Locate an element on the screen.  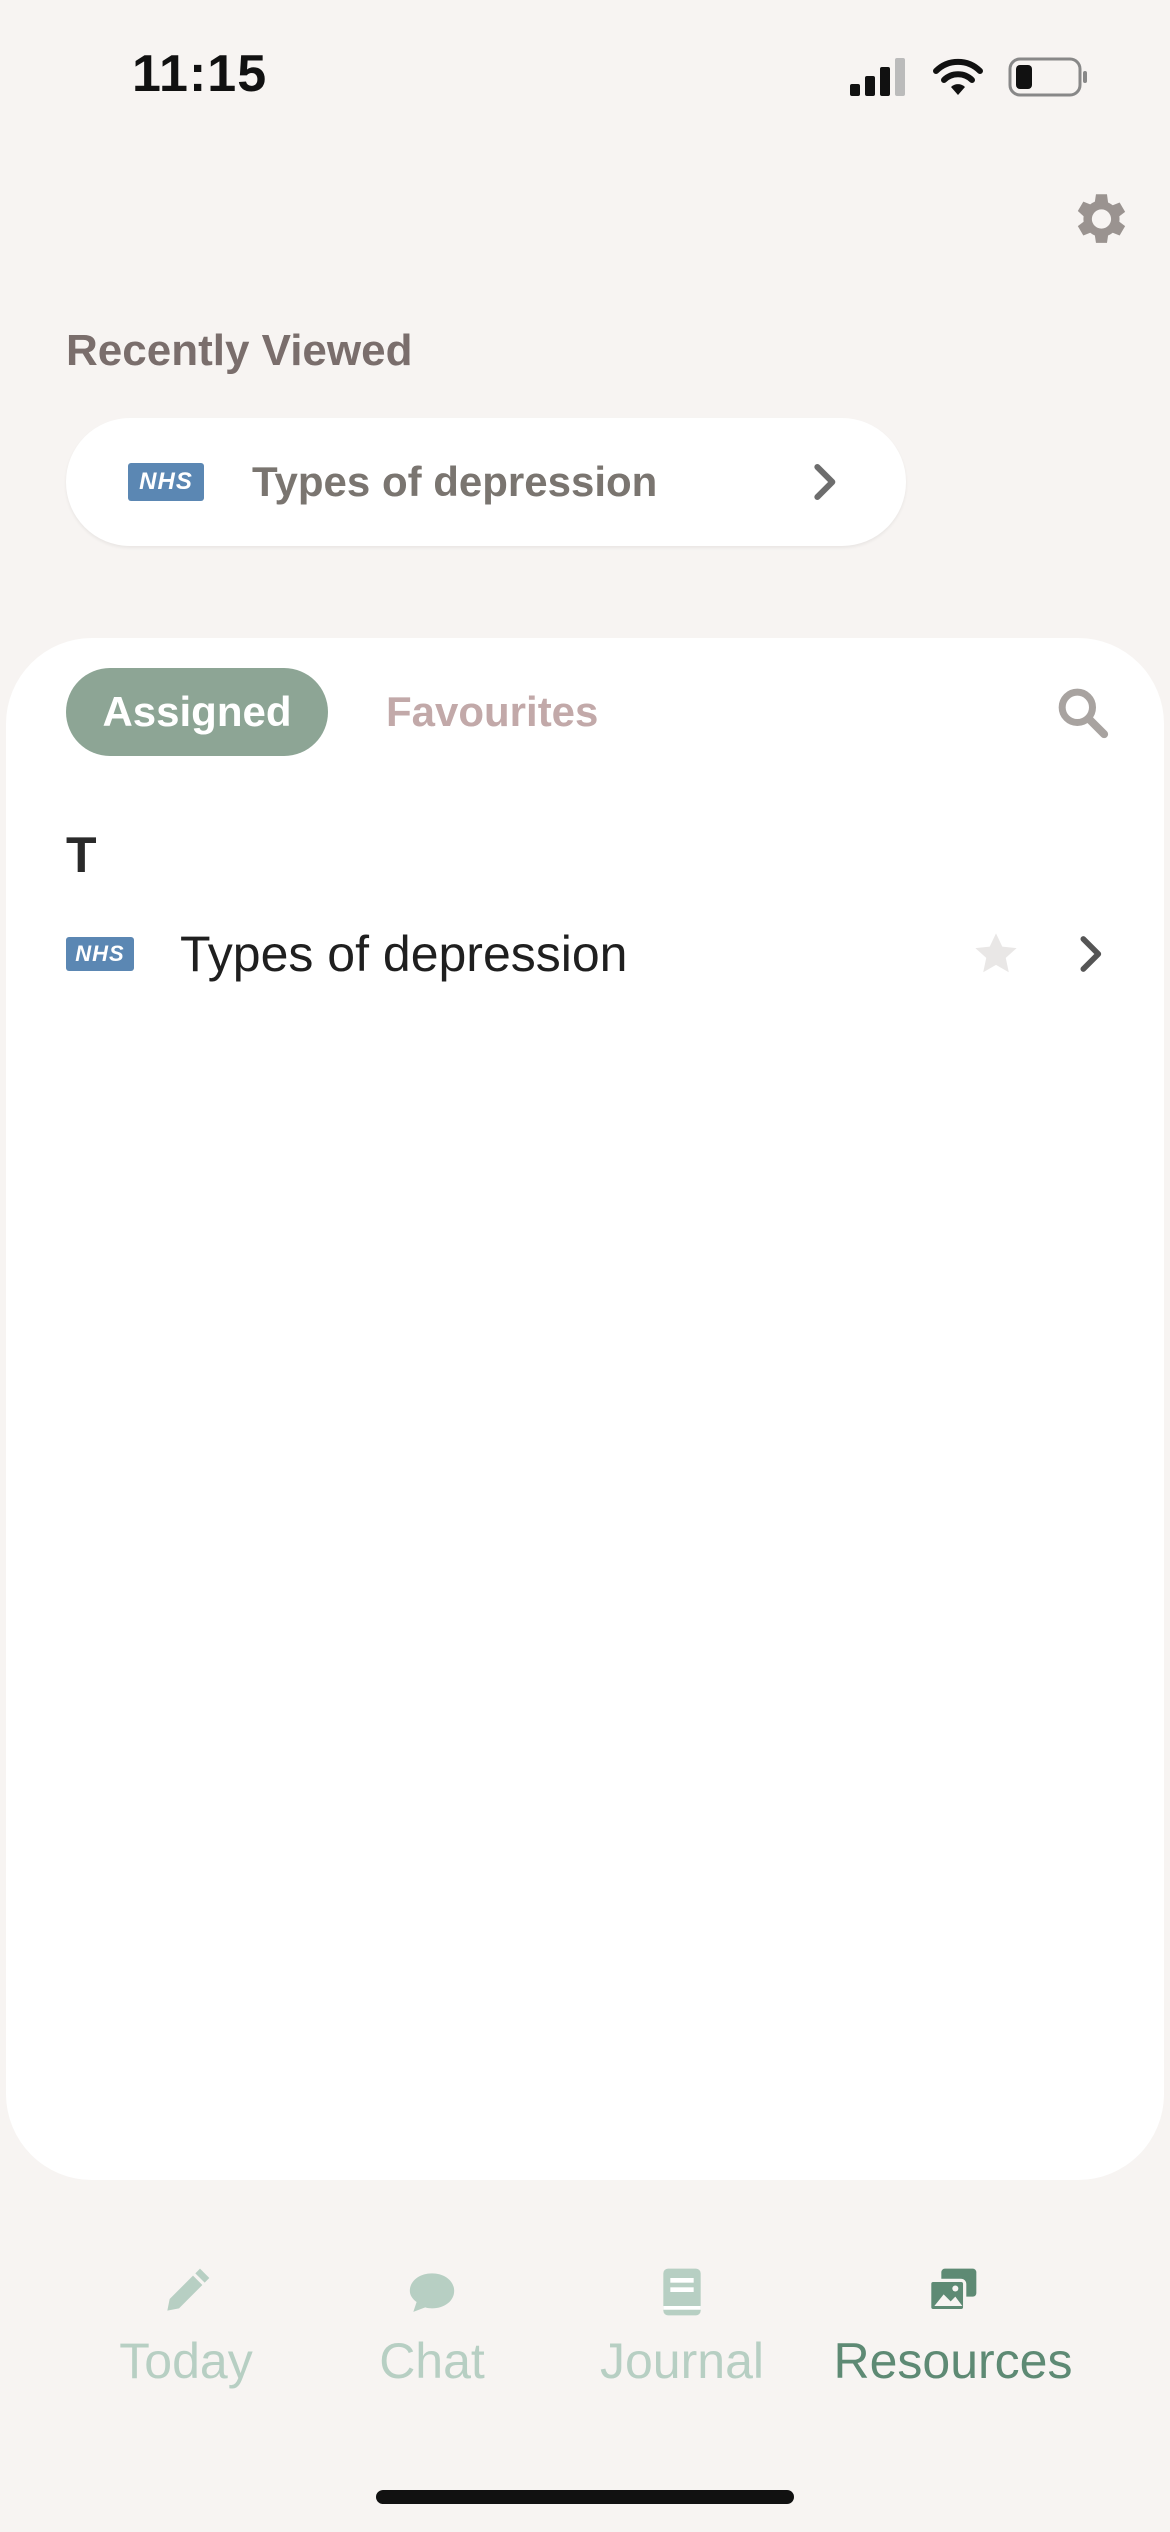
gear-icon is located at coordinates (1101, 218).